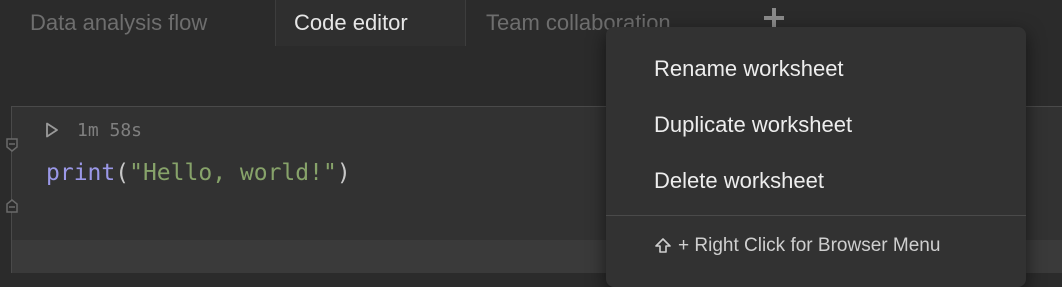 This screenshot has width=1062, height=287. I want to click on fold-marker-bottom-icon, so click(12, 206).